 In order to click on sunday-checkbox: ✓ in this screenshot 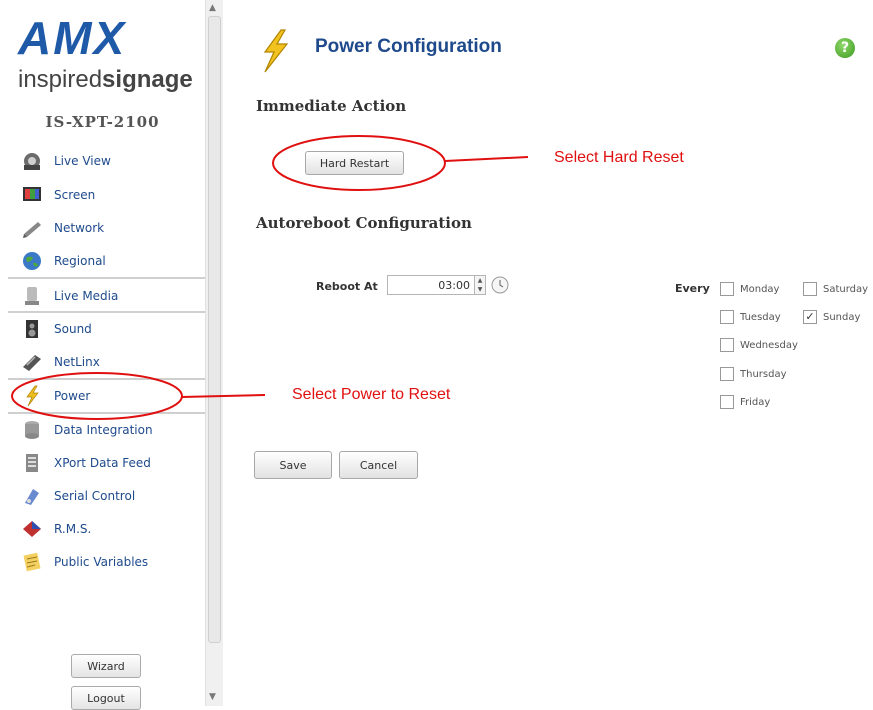, I will do `click(810, 317)`.